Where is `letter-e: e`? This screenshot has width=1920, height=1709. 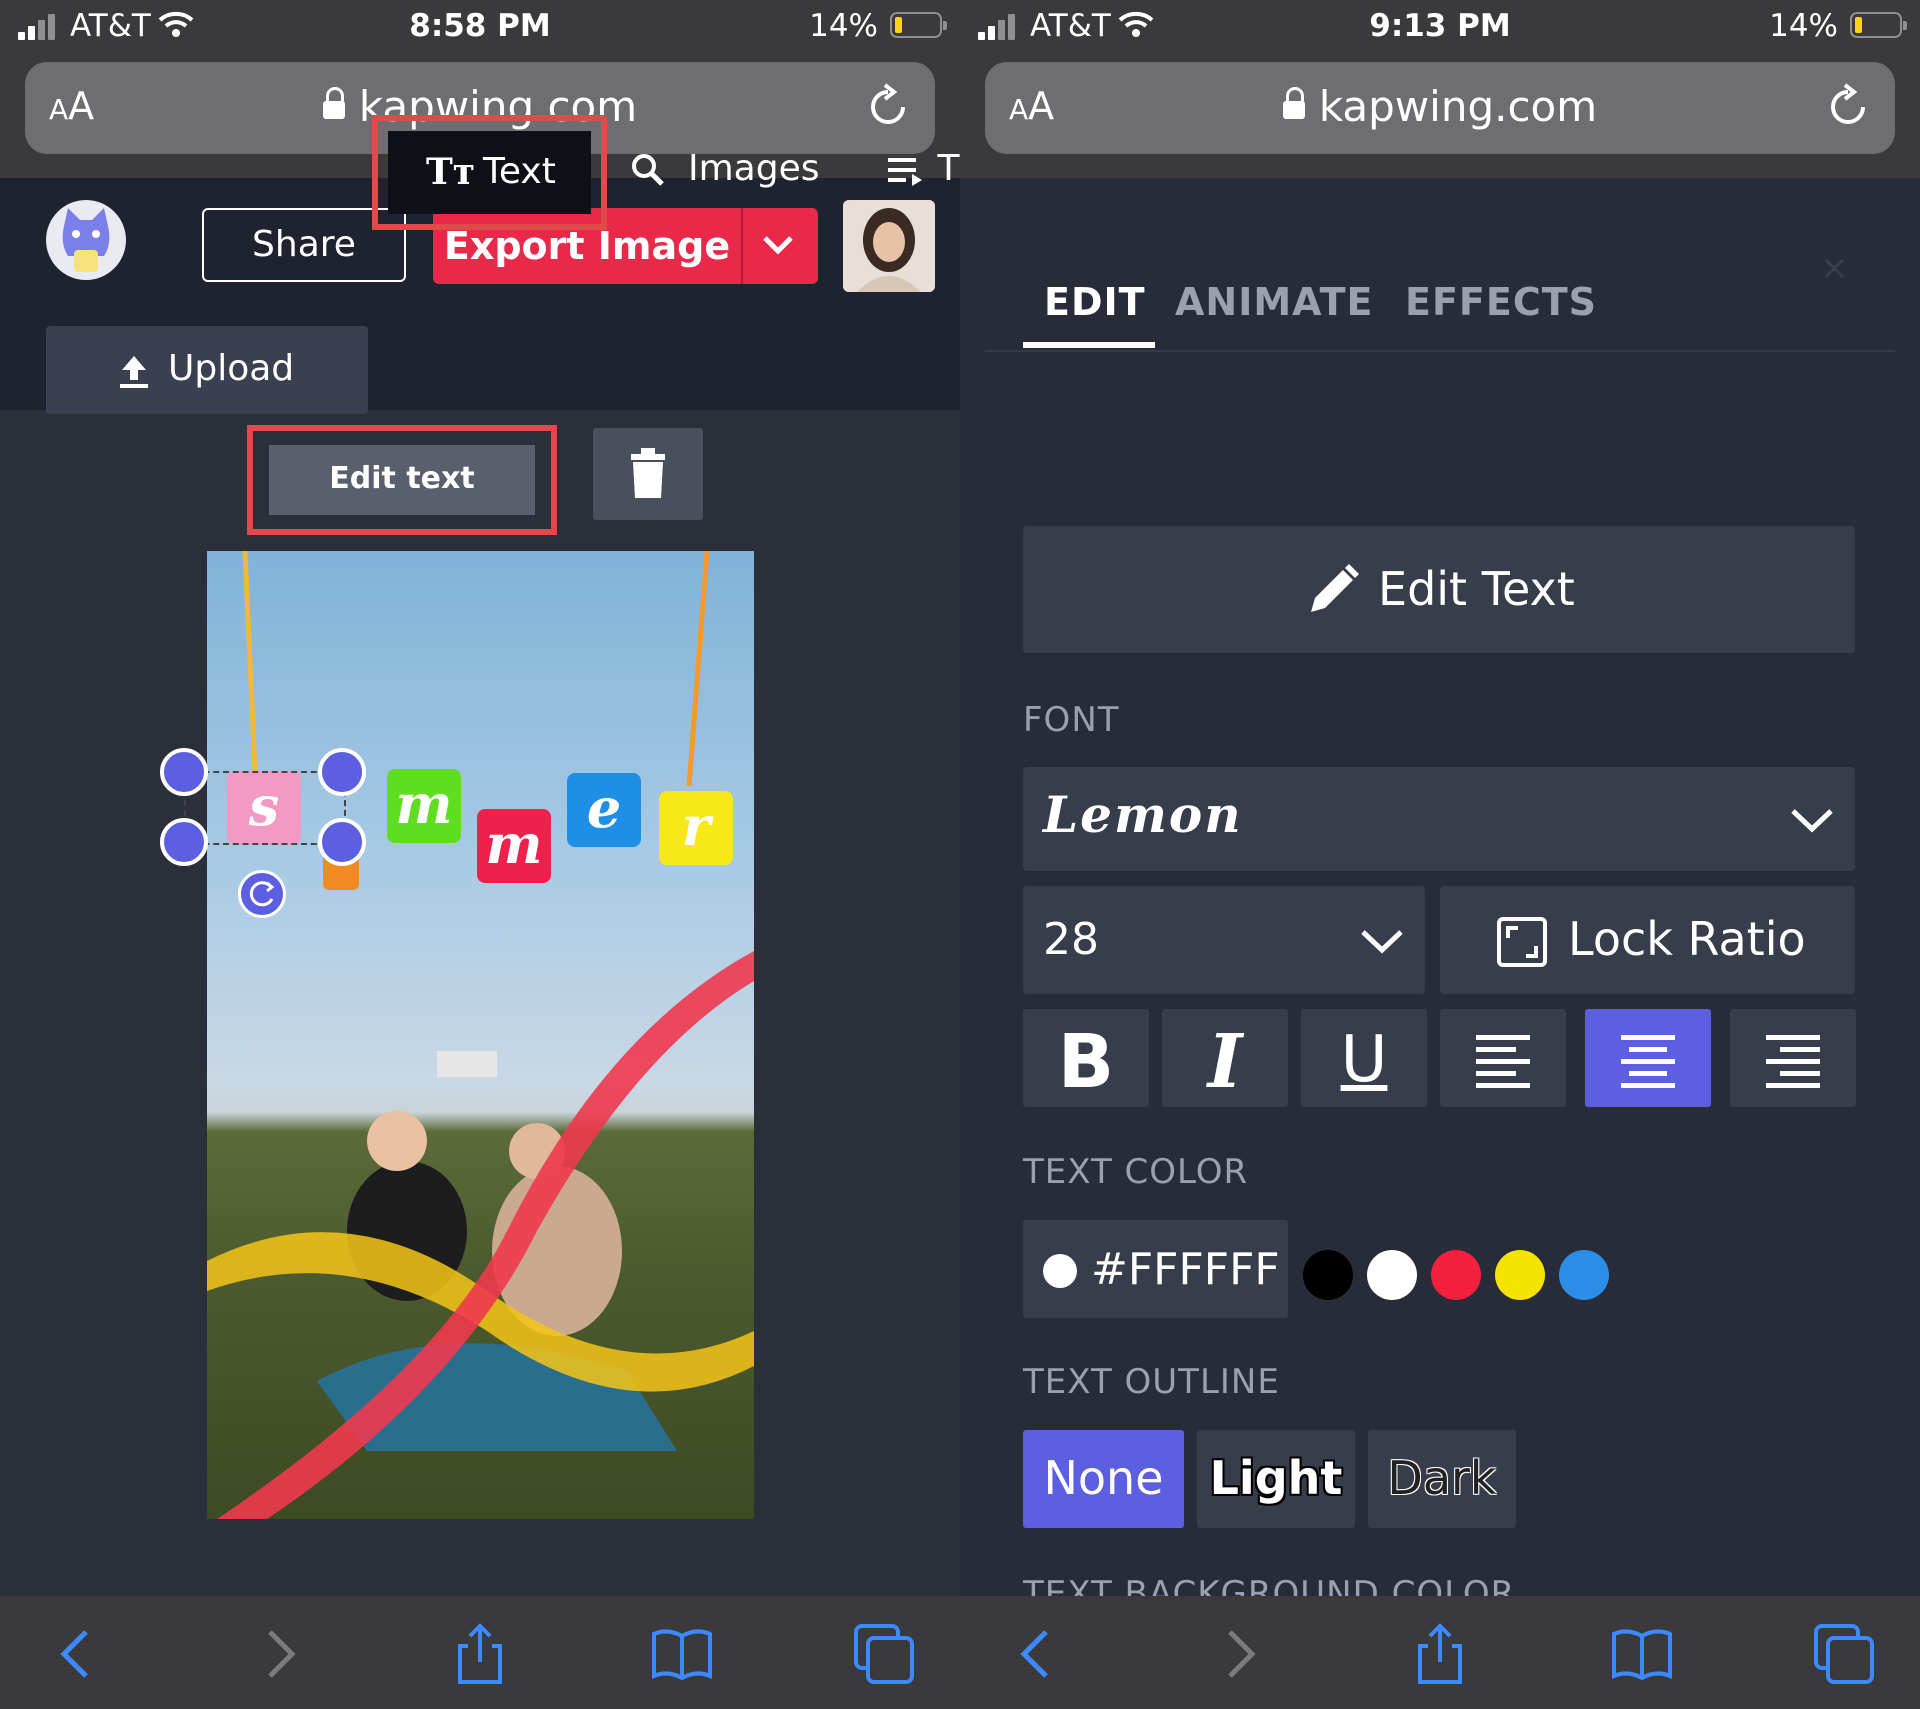
letter-e: e is located at coordinates (604, 810).